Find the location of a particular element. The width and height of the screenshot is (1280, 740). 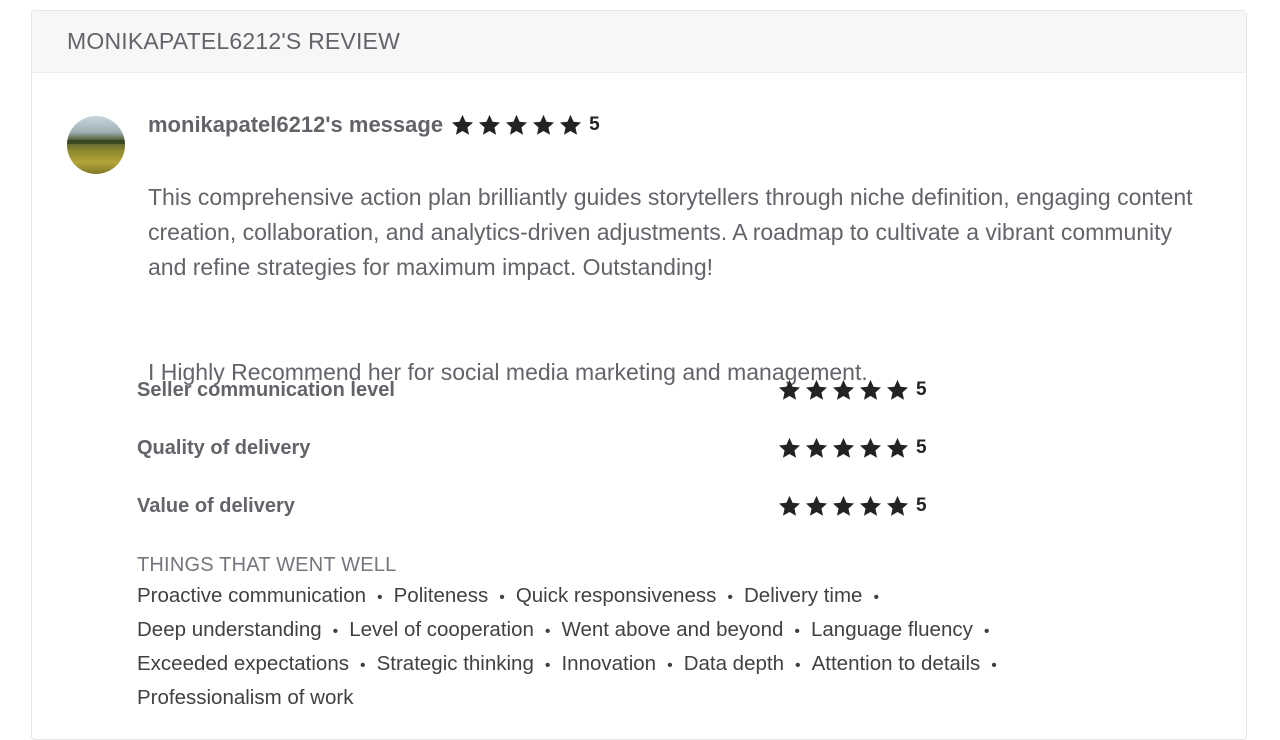

went-well-tag: Went above and beyond is located at coordinates (672, 629).